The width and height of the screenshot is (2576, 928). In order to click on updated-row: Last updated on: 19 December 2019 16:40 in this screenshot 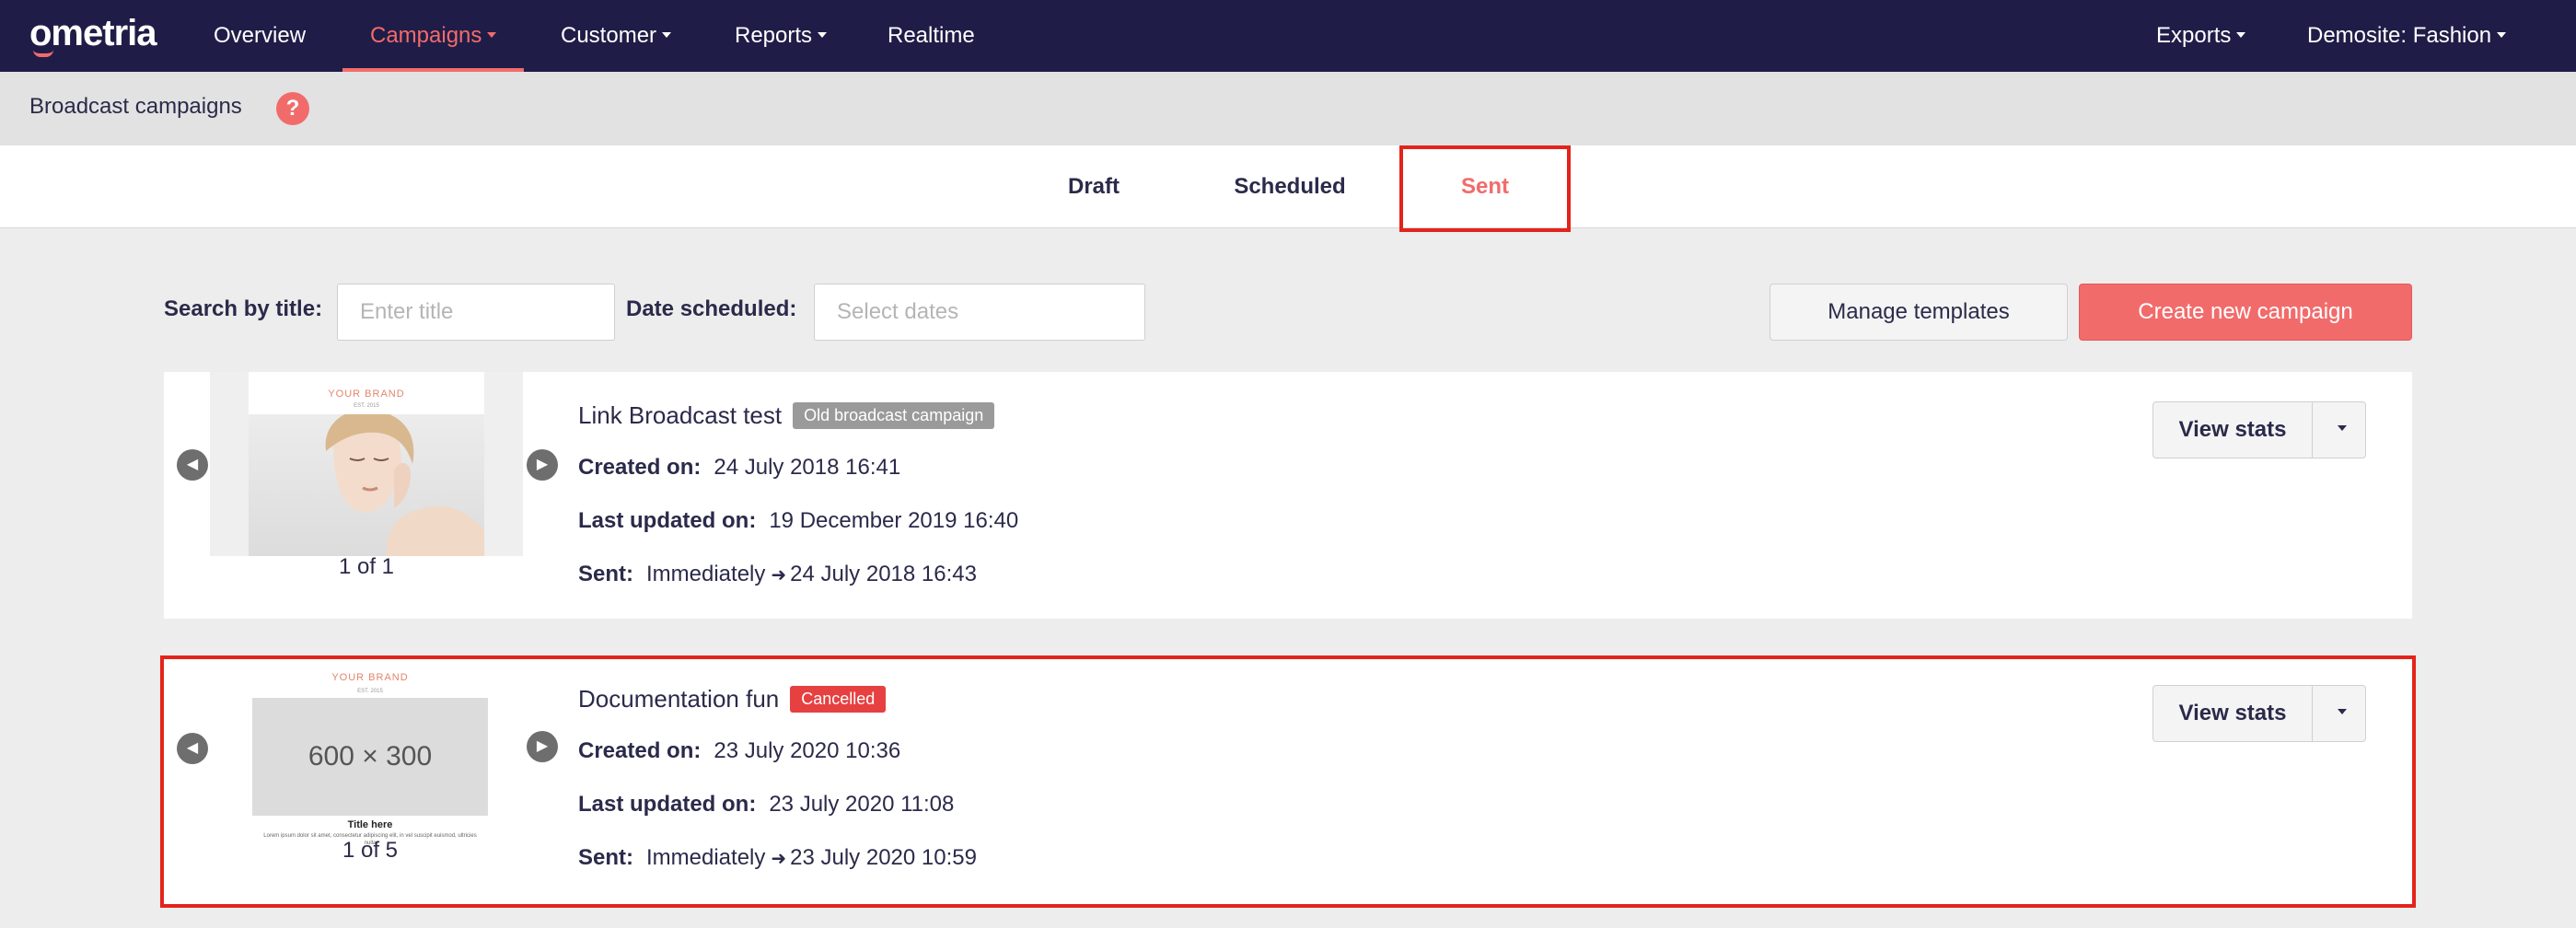, I will do `click(798, 521)`.